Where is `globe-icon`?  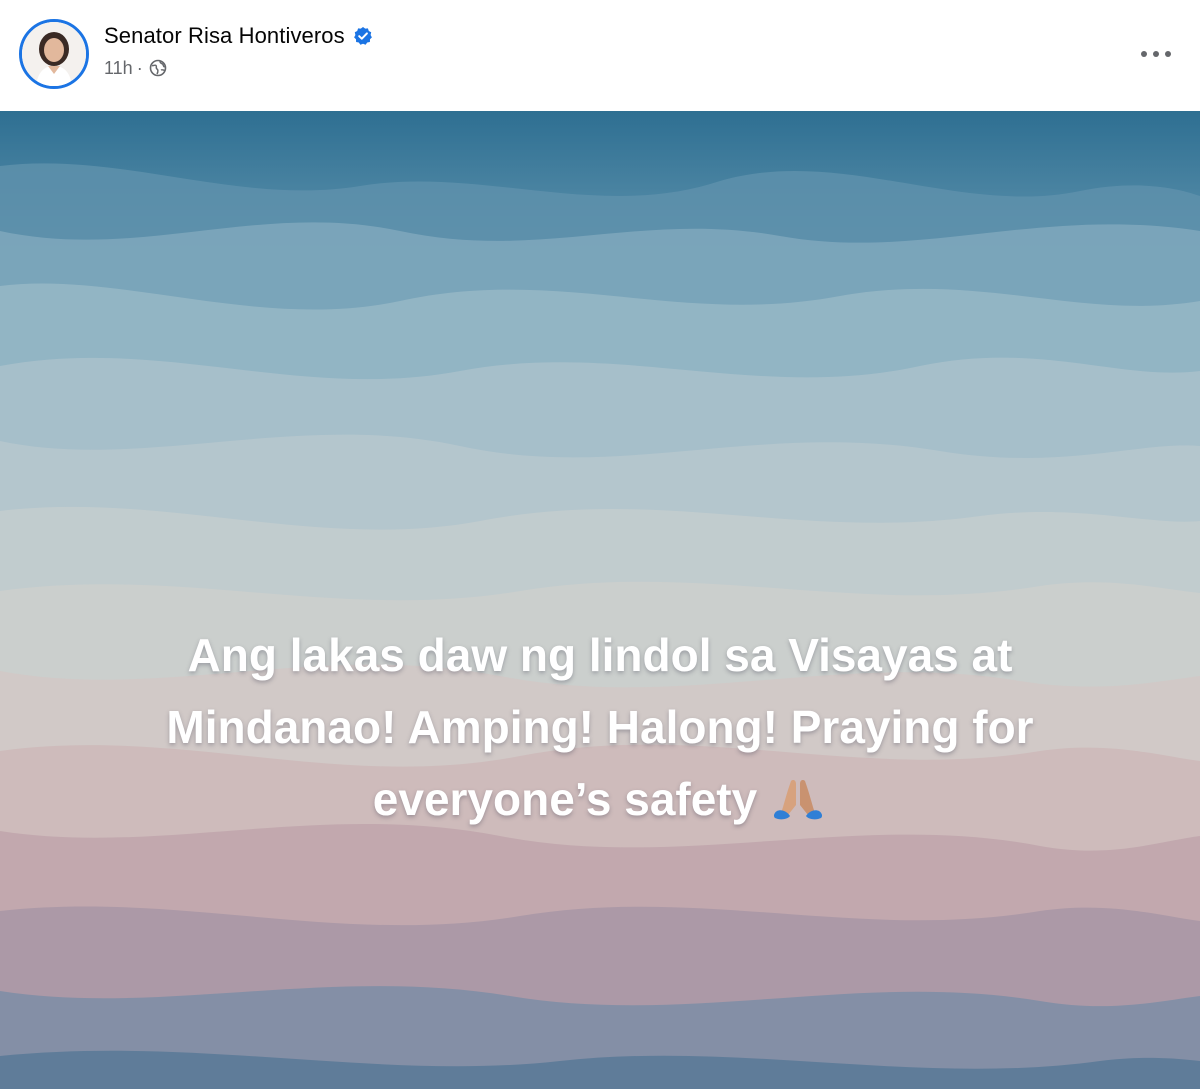 globe-icon is located at coordinates (158, 68).